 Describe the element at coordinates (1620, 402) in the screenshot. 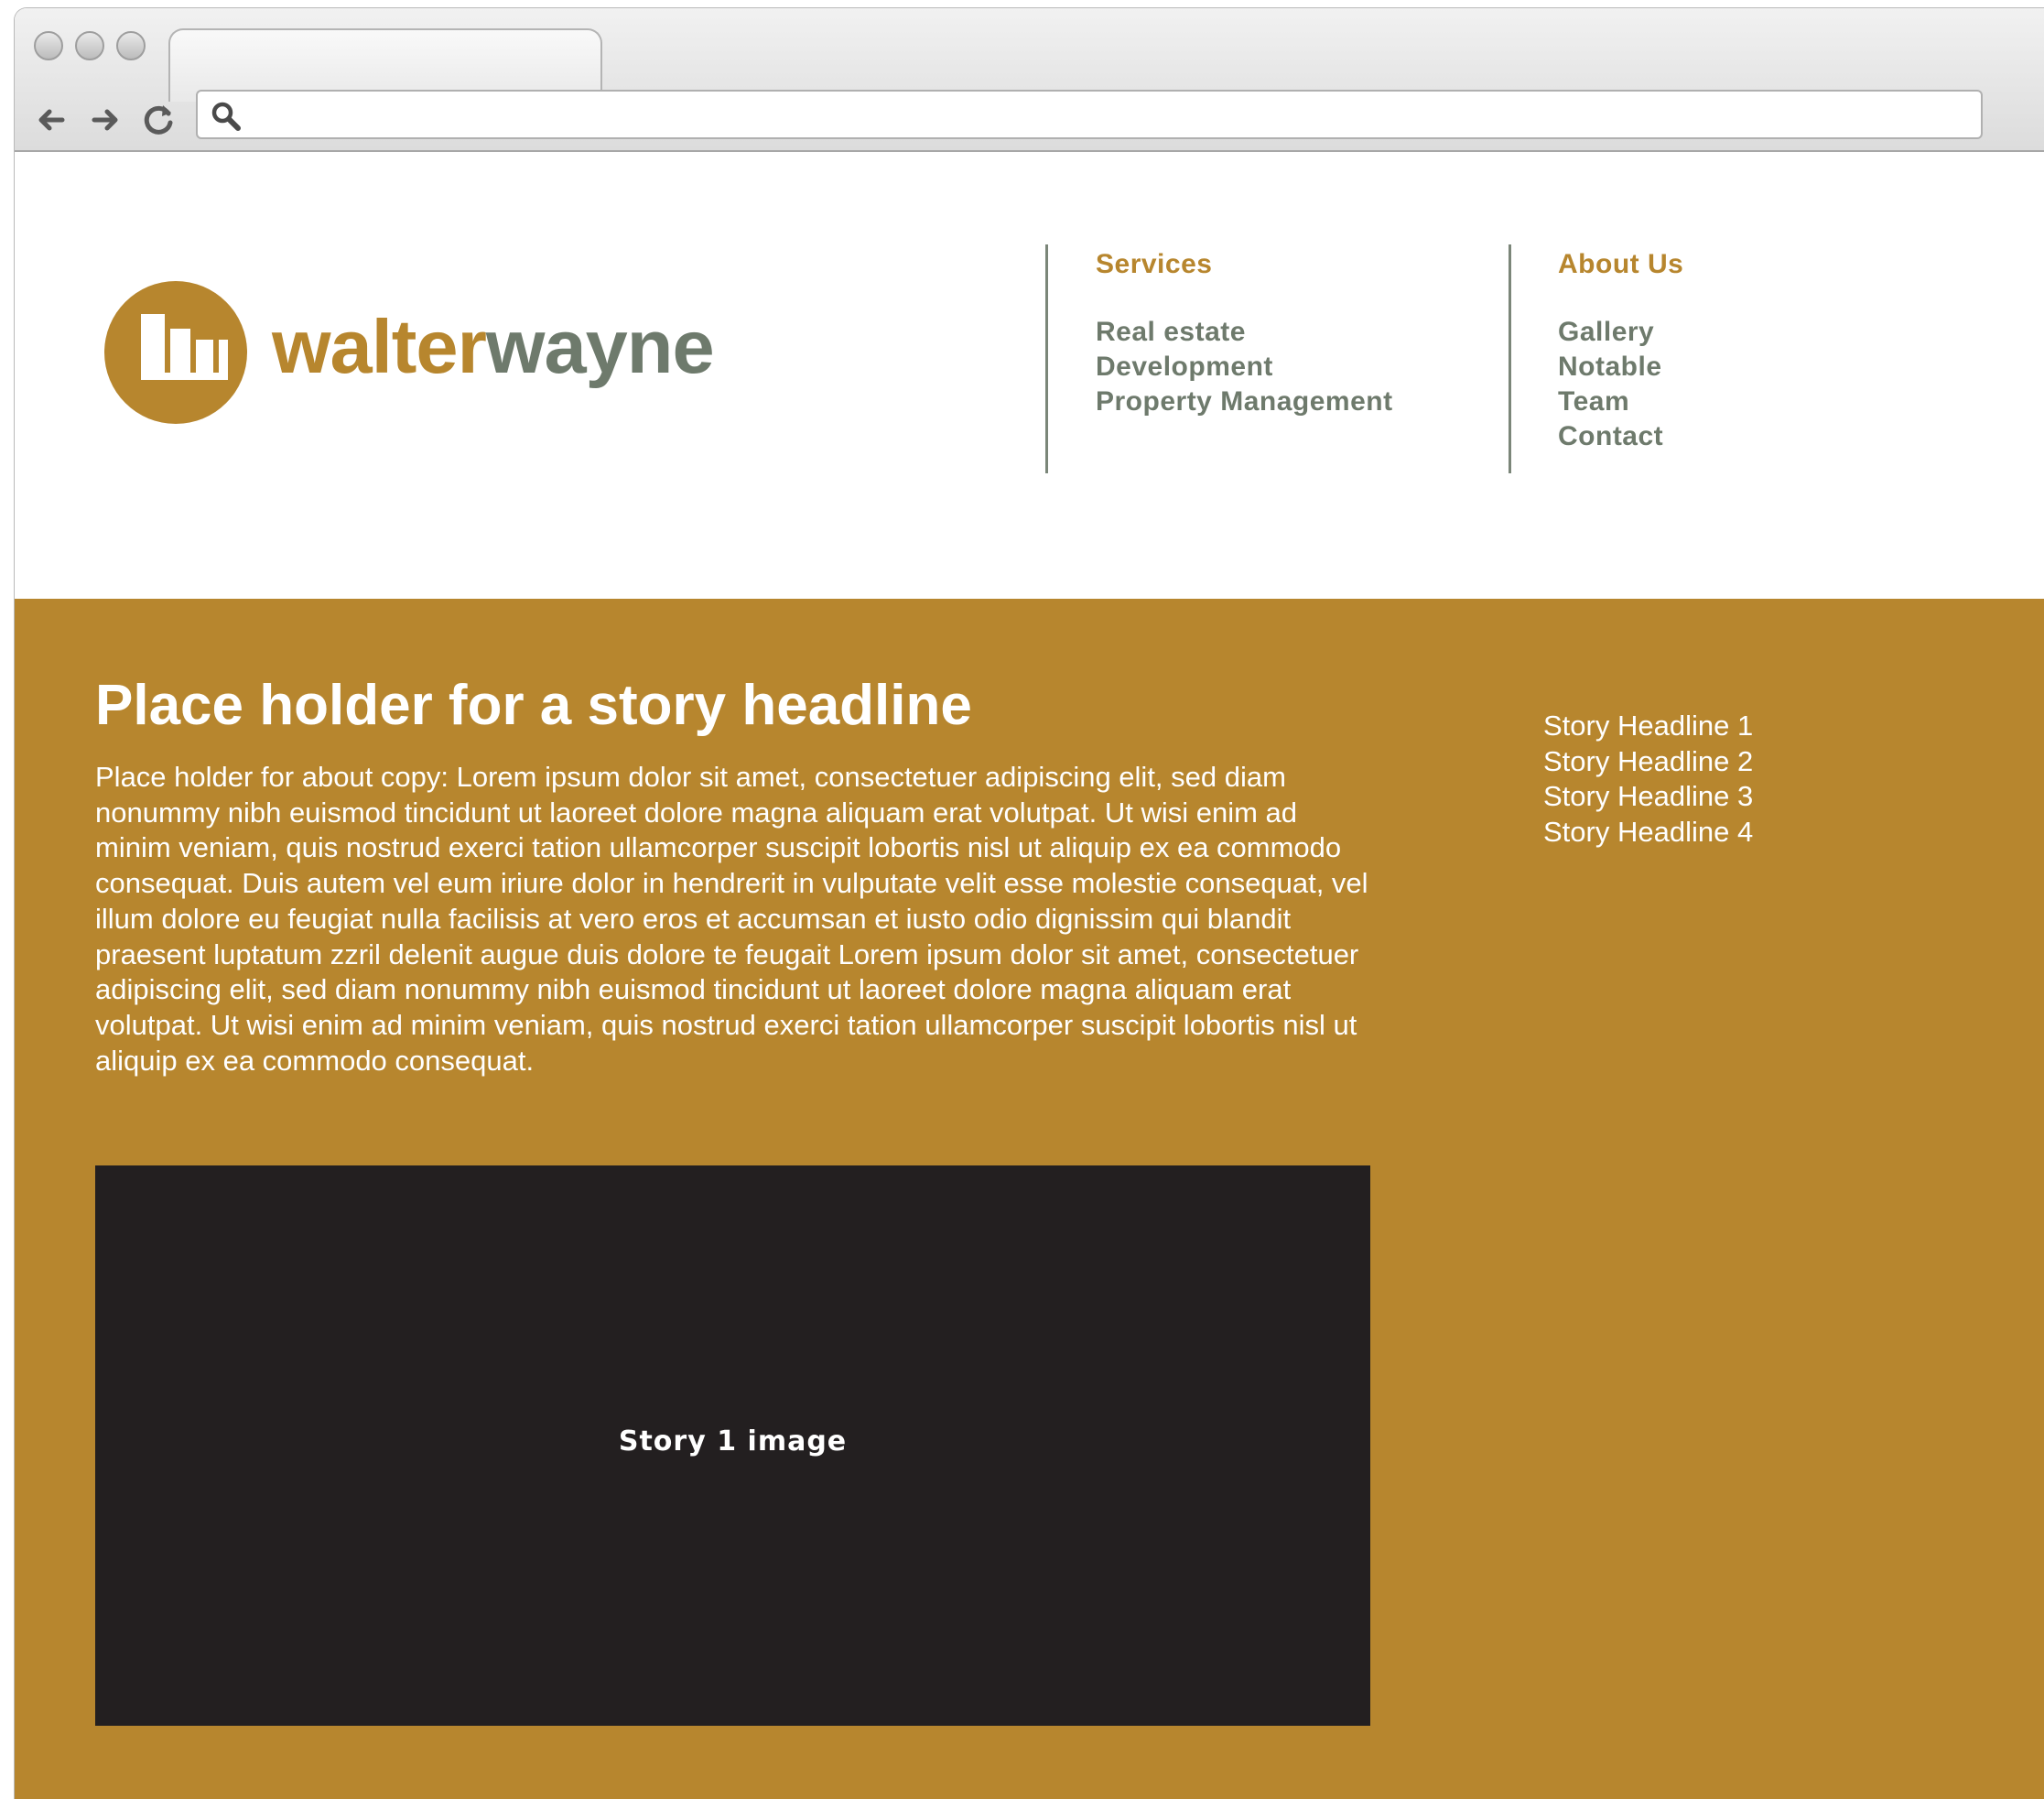

I see `nav-link-team: Team` at that location.